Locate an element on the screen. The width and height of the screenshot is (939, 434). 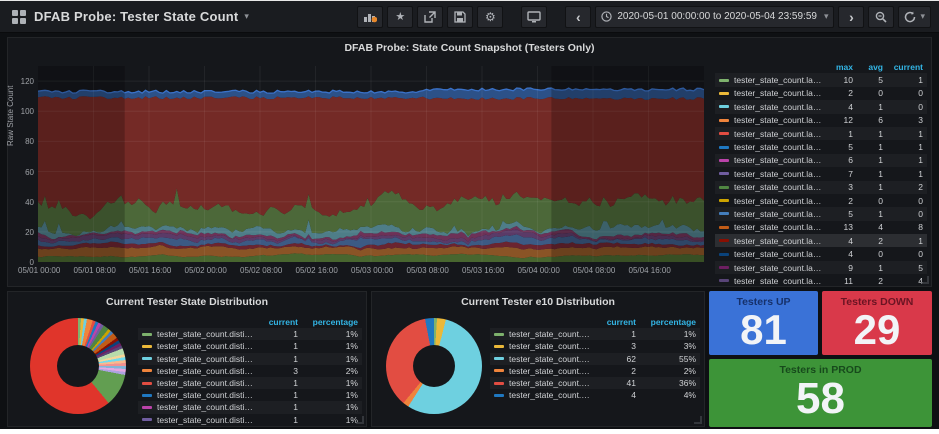
series-label: tester_state_count.last (state: 03DO) is located at coordinates (778, 254).